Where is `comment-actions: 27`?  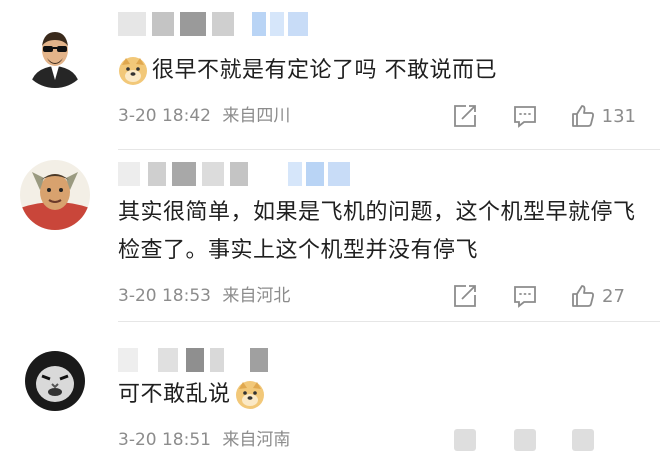
comment-actions: 27 is located at coordinates (544, 296).